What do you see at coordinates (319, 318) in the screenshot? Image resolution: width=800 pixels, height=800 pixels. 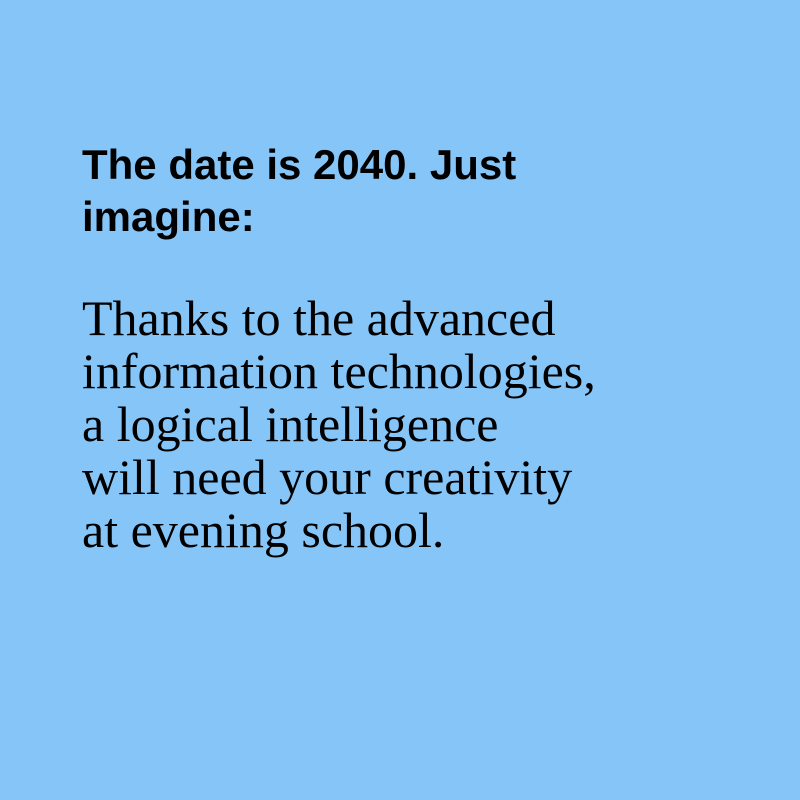 I see `body-line: Thanks to the advanced` at bounding box center [319, 318].